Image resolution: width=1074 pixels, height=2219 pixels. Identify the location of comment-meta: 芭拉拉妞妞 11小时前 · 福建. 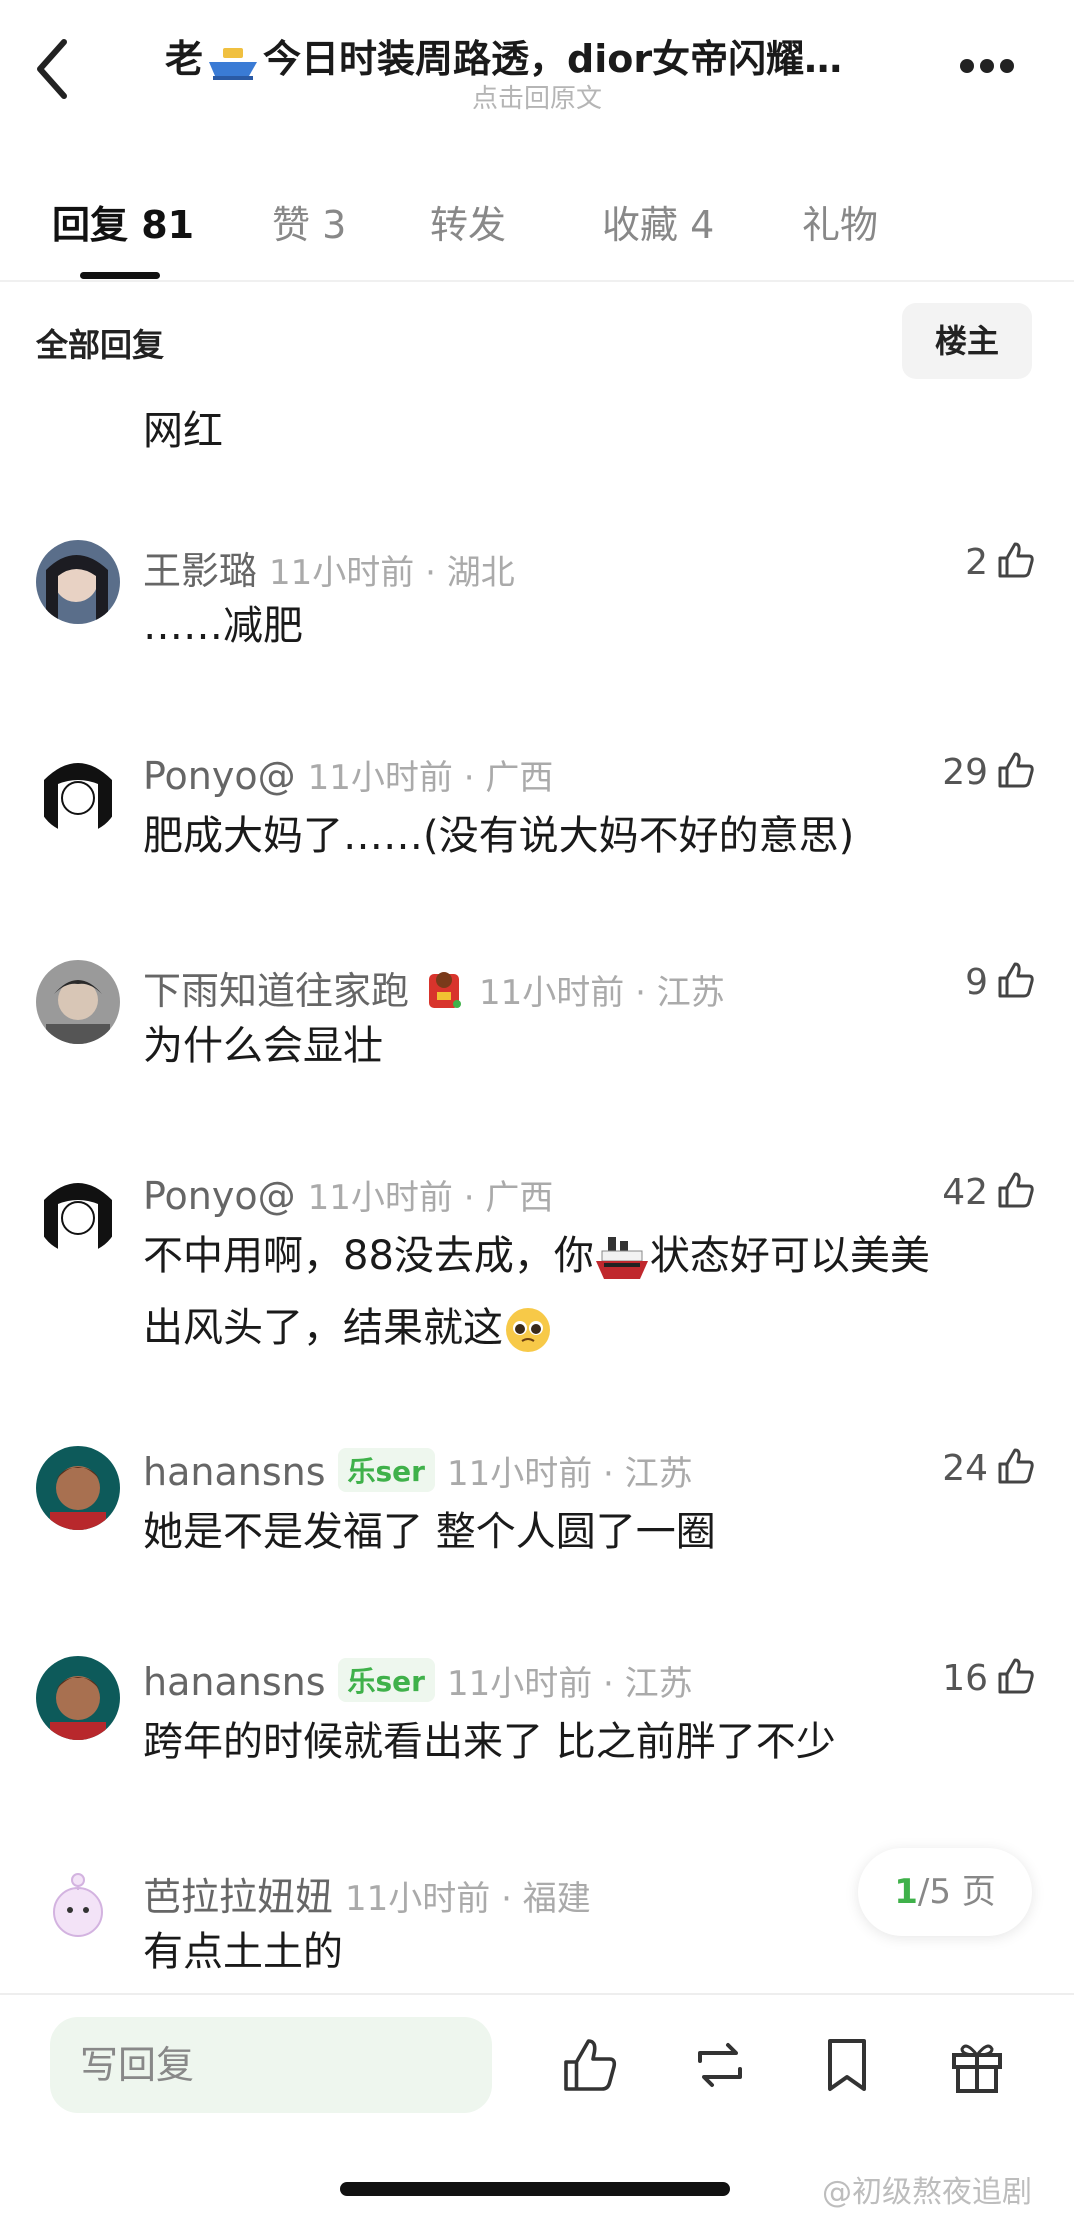
(367, 1893).